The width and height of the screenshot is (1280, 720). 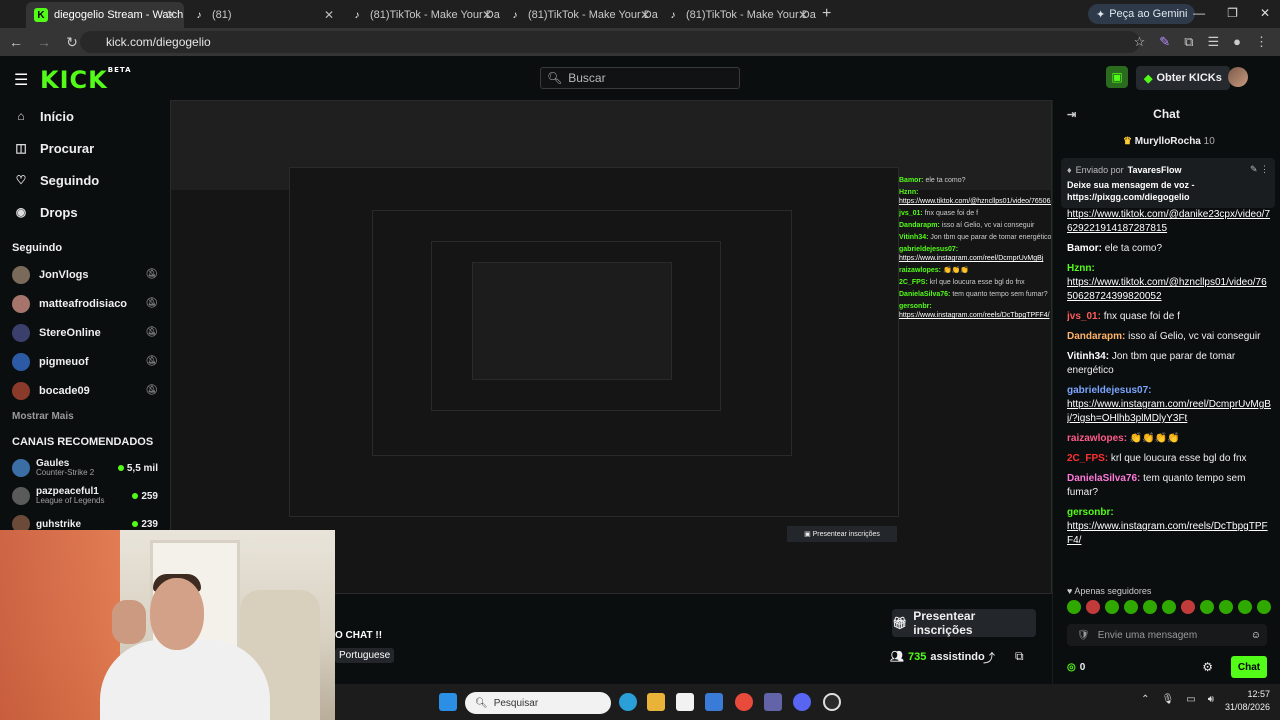 I want to click on profile-icon: ●, so click(x=1237, y=42).